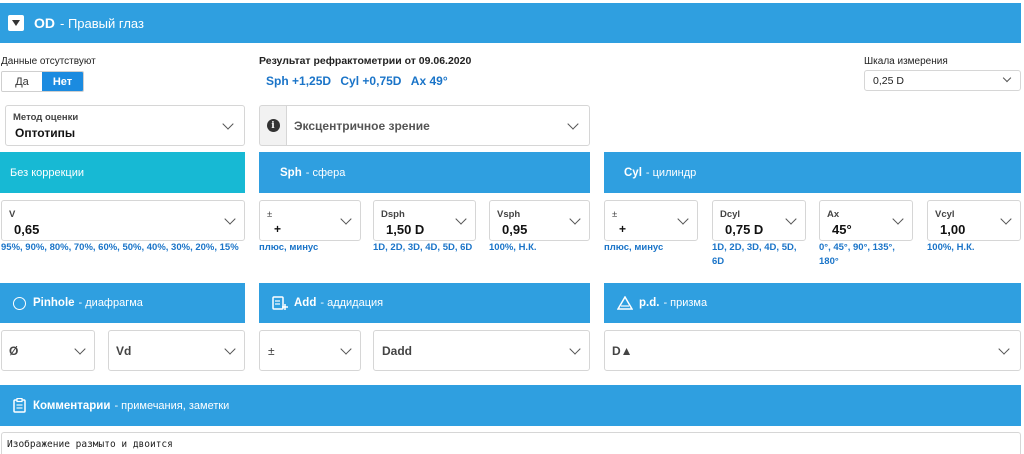 The image size is (1024, 454). What do you see at coordinates (102, 23) in the screenshot?
I see `eye-title: - Правый глаз` at bounding box center [102, 23].